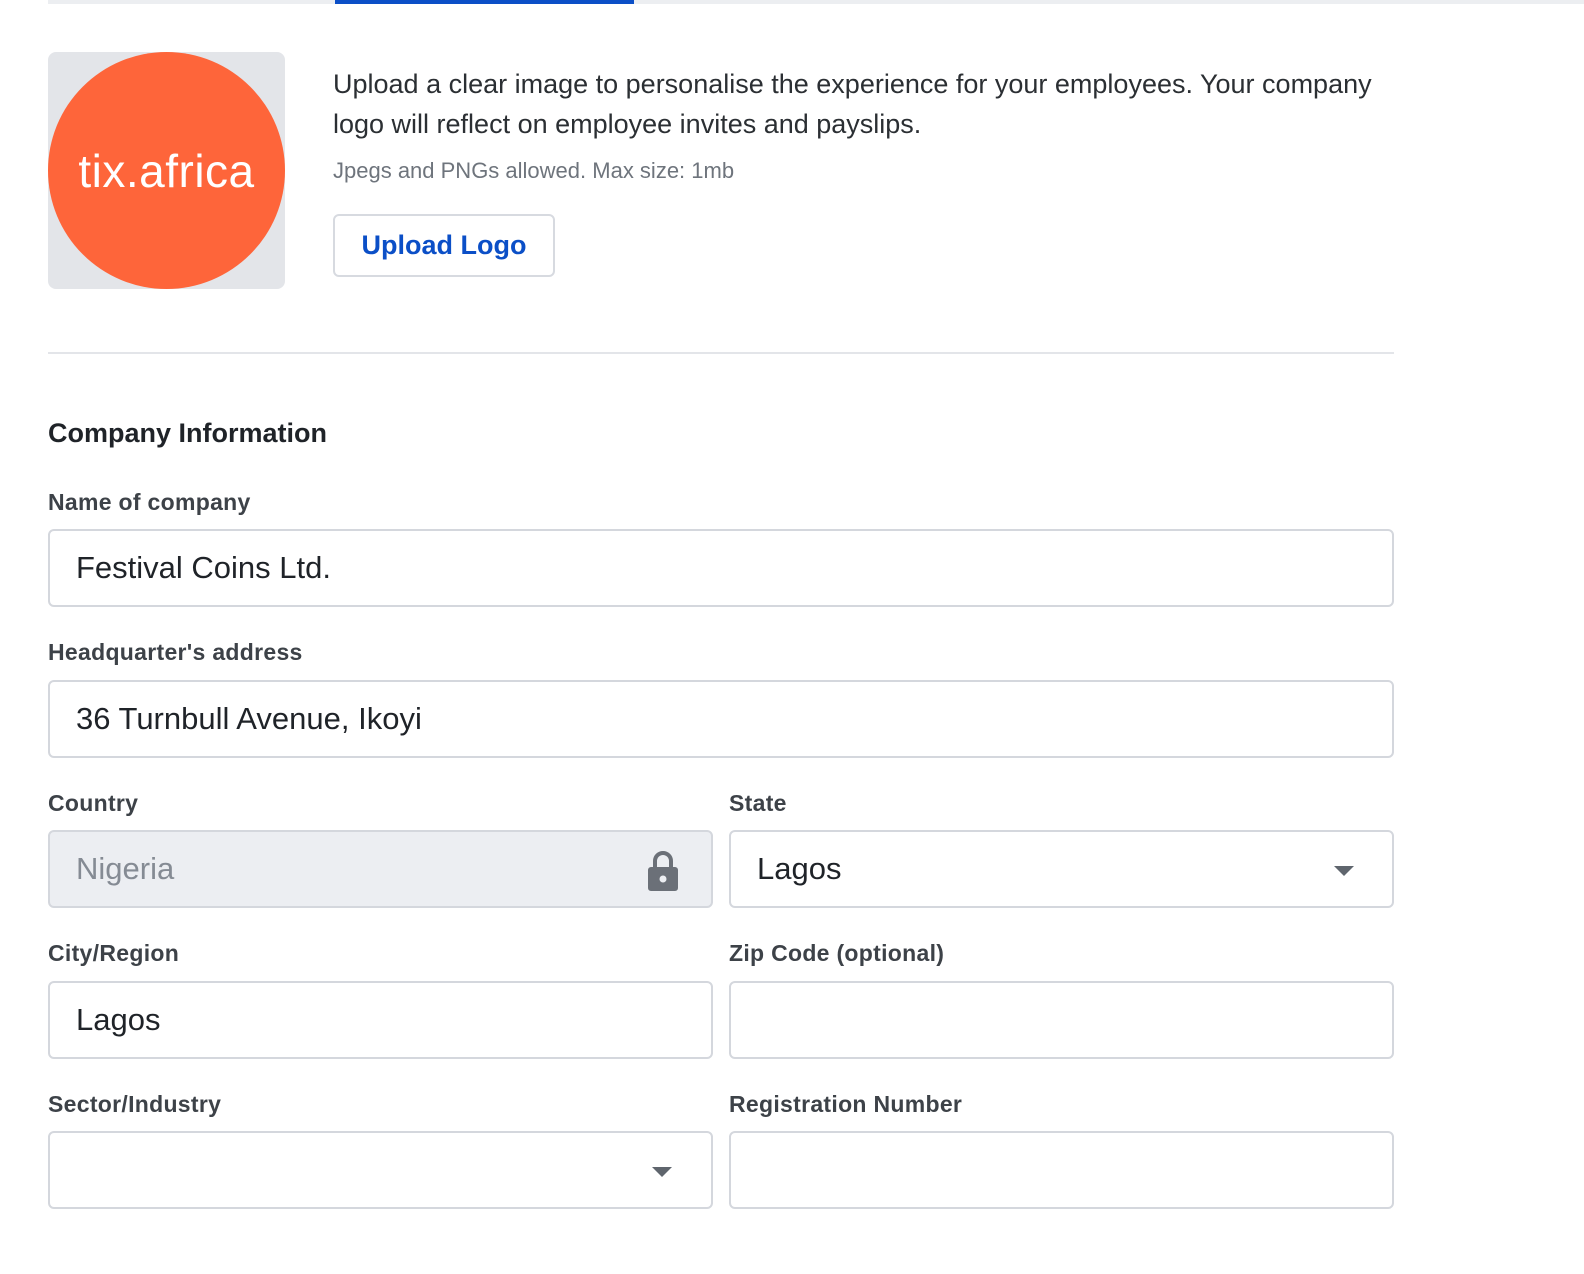  Describe the element at coordinates (758, 803) in the screenshot. I see `state-label: State` at that location.